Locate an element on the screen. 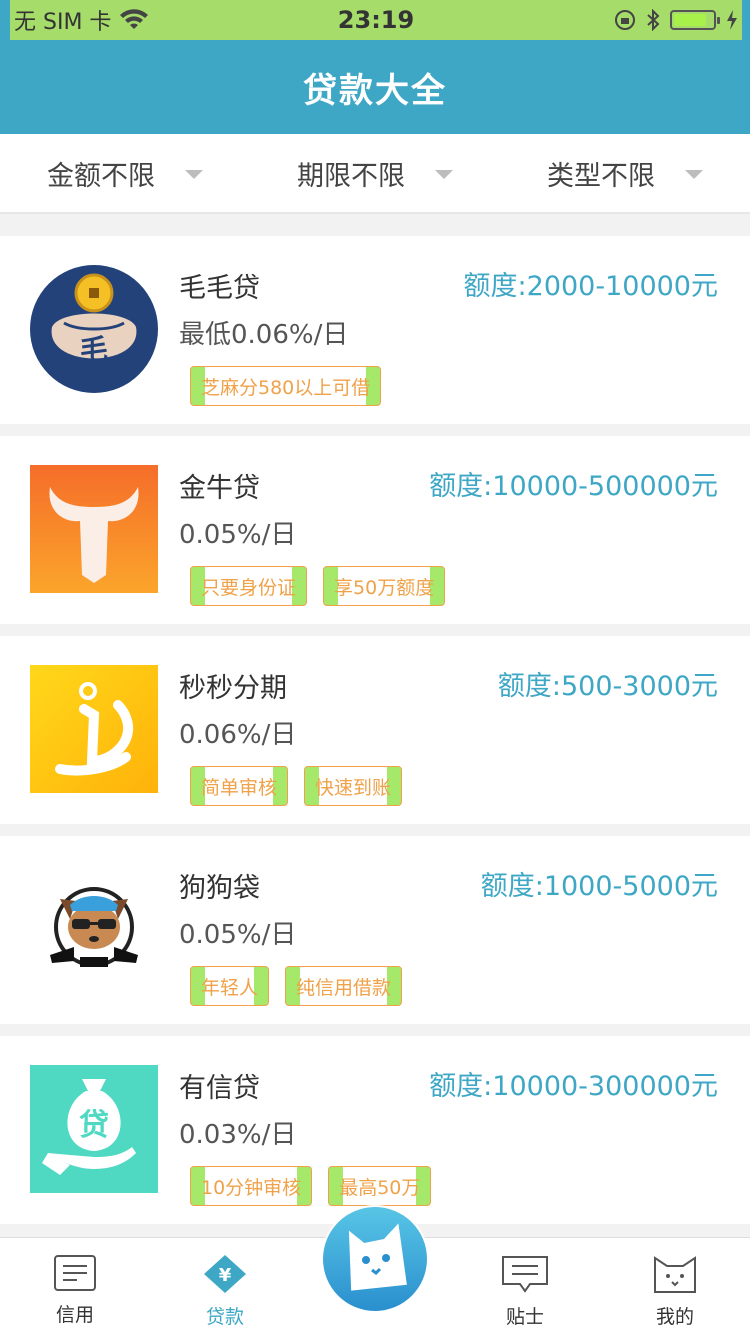 The height and width of the screenshot is (1334, 750). center-home-button is located at coordinates (375, 1259).